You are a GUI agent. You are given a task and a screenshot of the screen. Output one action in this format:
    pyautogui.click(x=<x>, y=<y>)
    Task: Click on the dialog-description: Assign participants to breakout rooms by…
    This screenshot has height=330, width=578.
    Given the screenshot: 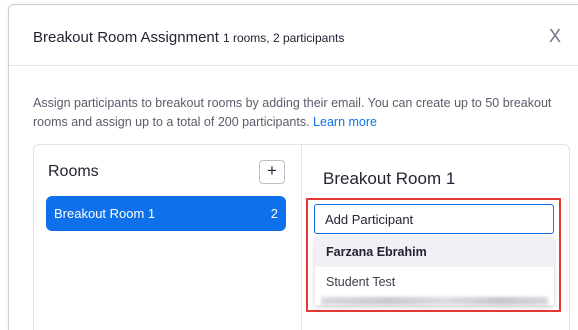 What is the action you would take?
    pyautogui.click(x=298, y=113)
    